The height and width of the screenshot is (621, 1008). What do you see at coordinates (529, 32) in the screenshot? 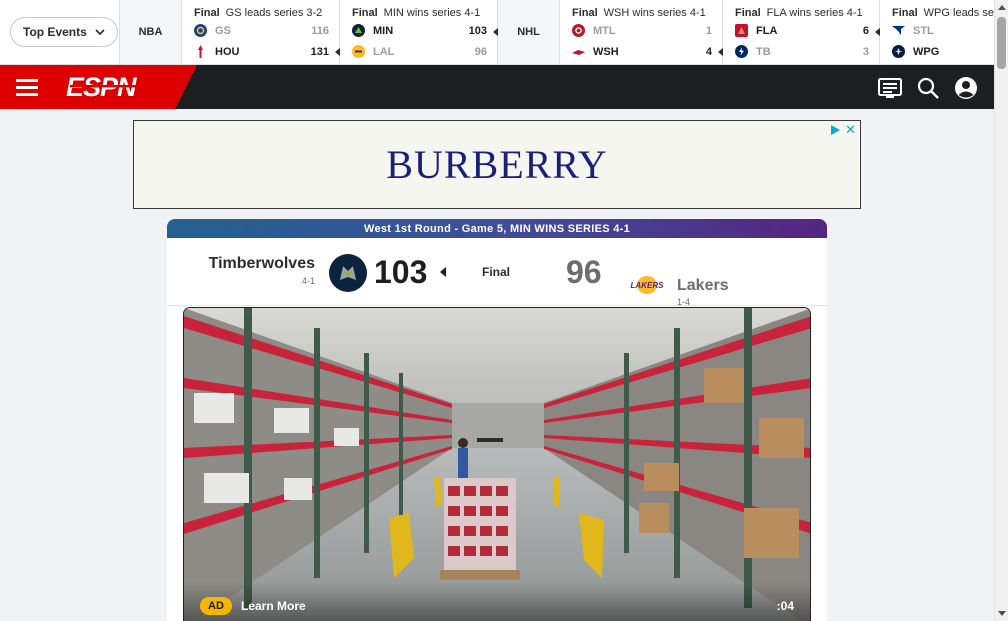
I see `league-label-nhl: NHL` at bounding box center [529, 32].